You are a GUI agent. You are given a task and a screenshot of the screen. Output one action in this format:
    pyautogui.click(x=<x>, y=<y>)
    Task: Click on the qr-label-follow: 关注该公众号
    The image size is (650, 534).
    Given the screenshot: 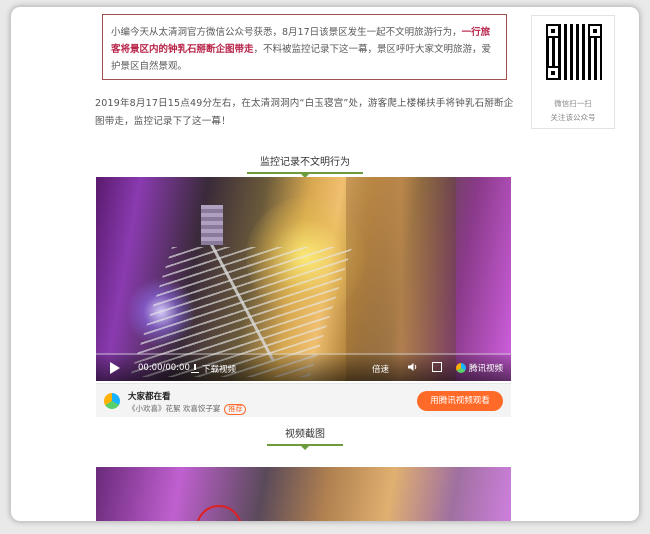 What is the action you would take?
    pyautogui.click(x=573, y=117)
    